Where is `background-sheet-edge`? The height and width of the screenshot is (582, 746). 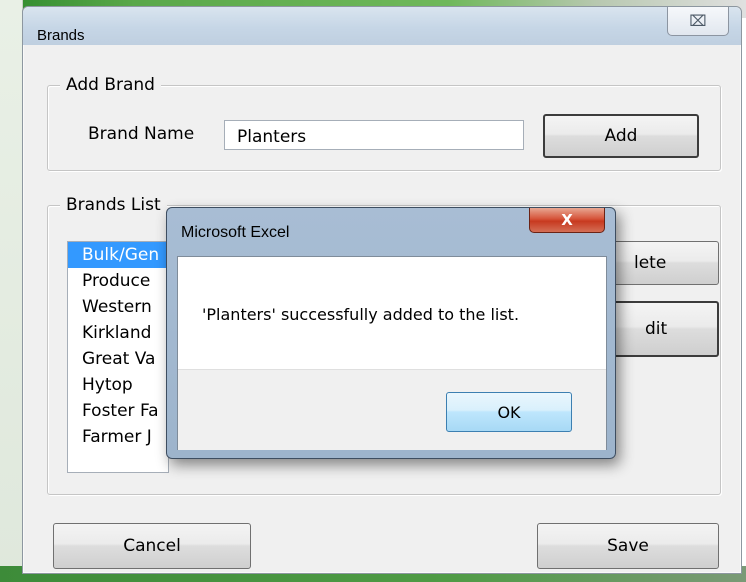
background-sheet-edge is located at coordinates (11, 291).